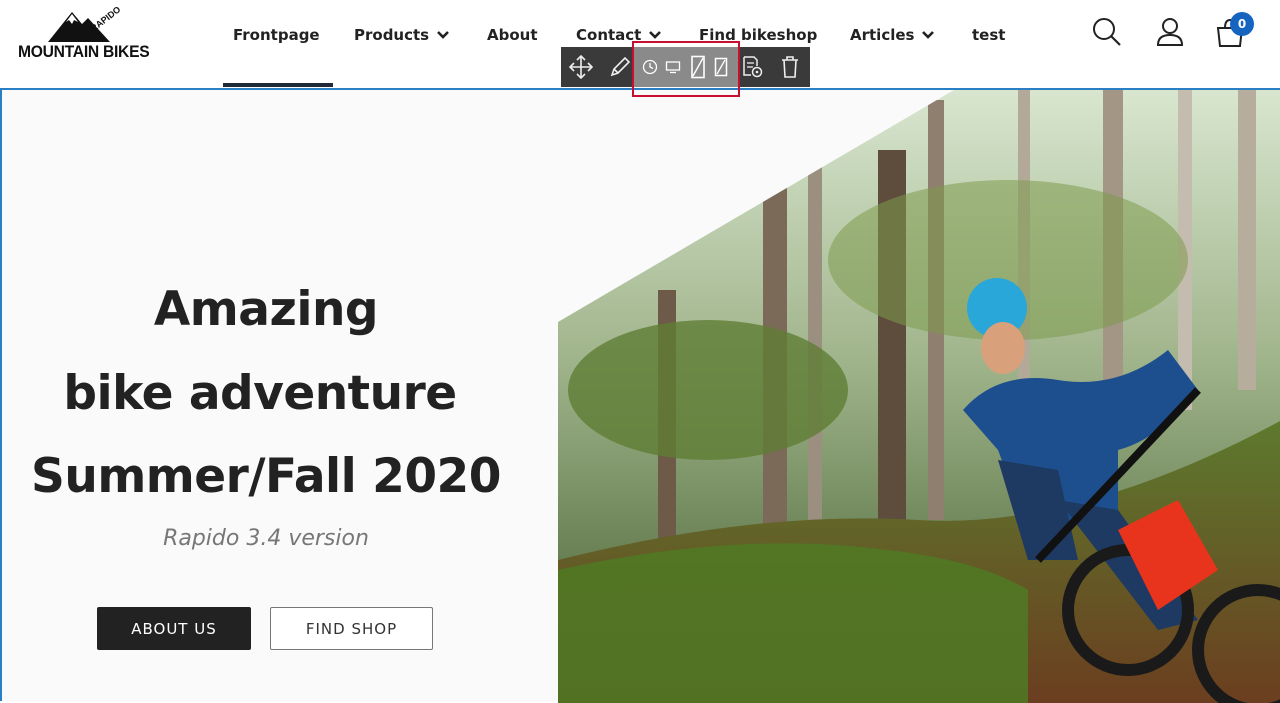 This screenshot has height=703, width=1280. I want to click on desktop-icon, so click(673, 67).